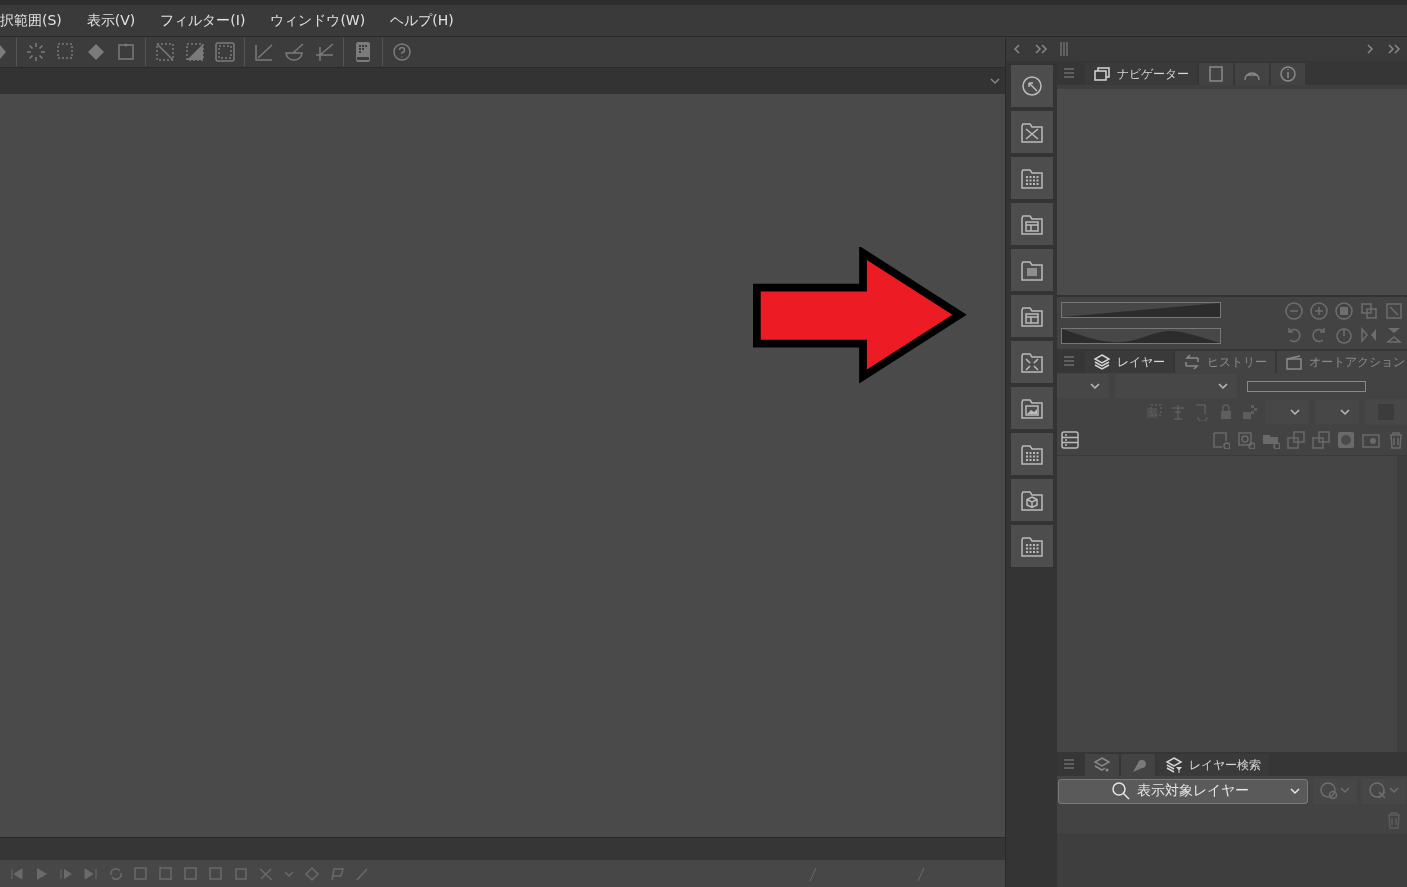 The height and width of the screenshot is (887, 1407). I want to click on reset-rotation-icon, so click(1344, 335).